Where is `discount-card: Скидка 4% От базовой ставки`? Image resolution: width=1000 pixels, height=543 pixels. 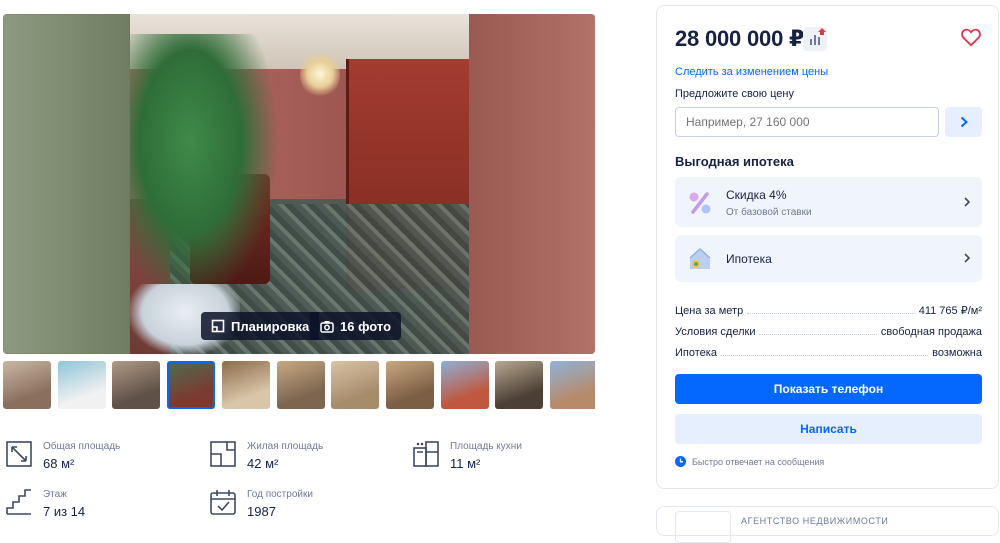
discount-card: Скидка 4% От базовой ставки is located at coordinates (828, 202).